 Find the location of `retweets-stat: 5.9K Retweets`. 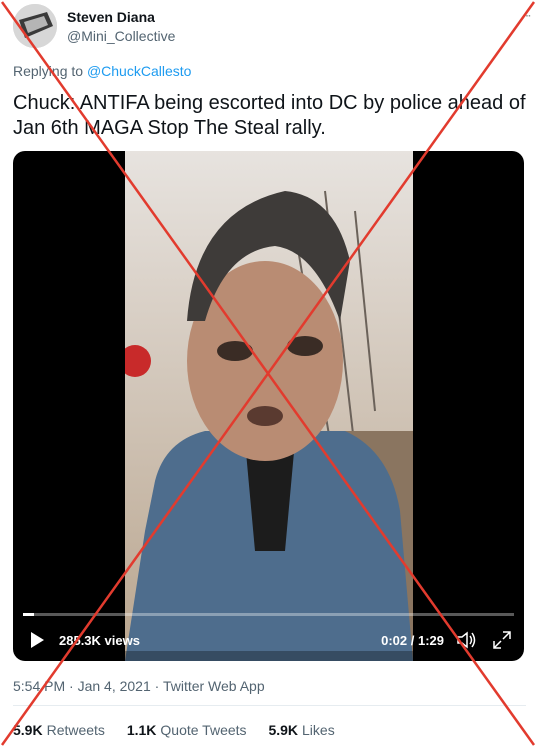

retweets-stat: 5.9K Retweets is located at coordinates (59, 730).